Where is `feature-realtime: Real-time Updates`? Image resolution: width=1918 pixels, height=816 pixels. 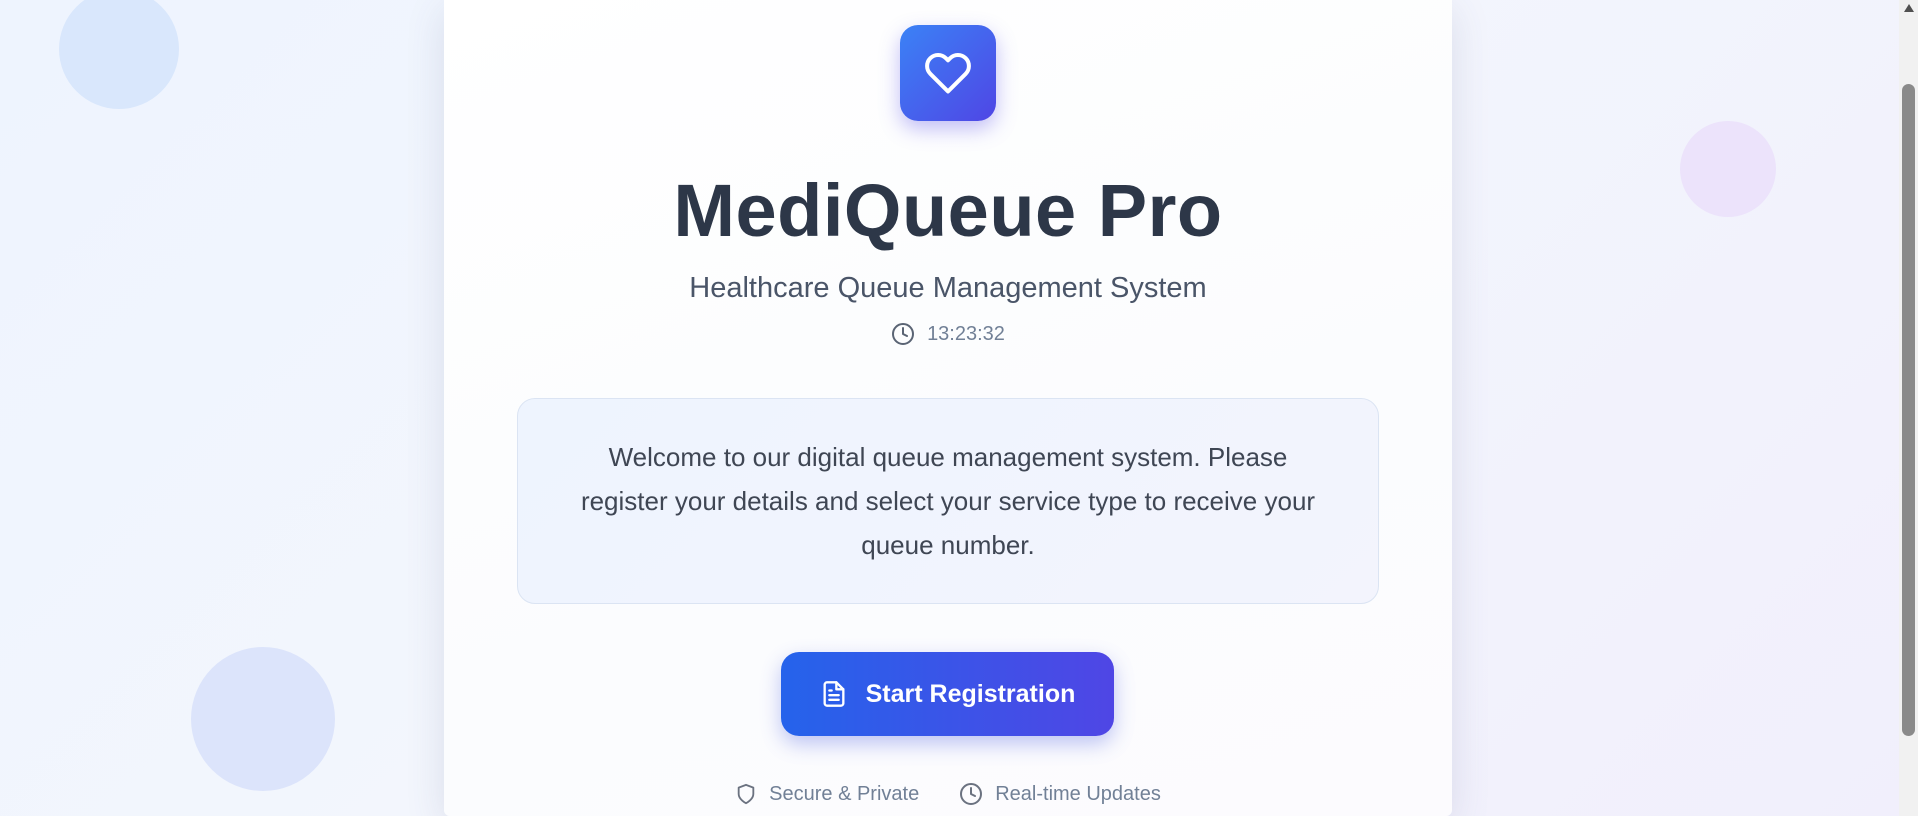 feature-realtime: Real-time Updates is located at coordinates (1060, 794).